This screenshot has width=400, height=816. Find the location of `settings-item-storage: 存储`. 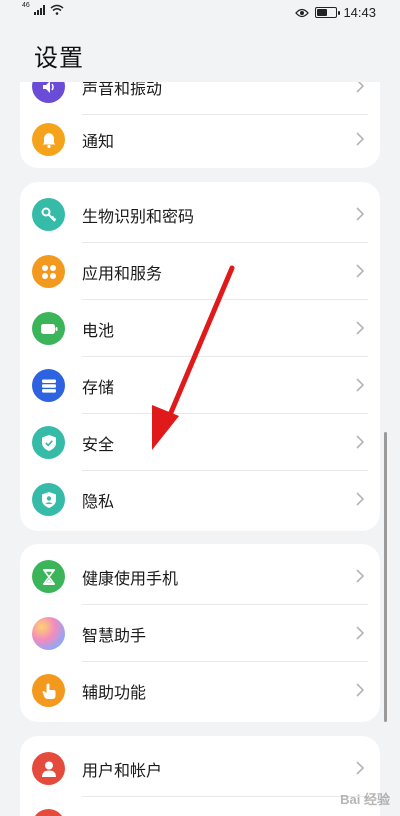

settings-item-storage: 存储 is located at coordinates (200, 385).